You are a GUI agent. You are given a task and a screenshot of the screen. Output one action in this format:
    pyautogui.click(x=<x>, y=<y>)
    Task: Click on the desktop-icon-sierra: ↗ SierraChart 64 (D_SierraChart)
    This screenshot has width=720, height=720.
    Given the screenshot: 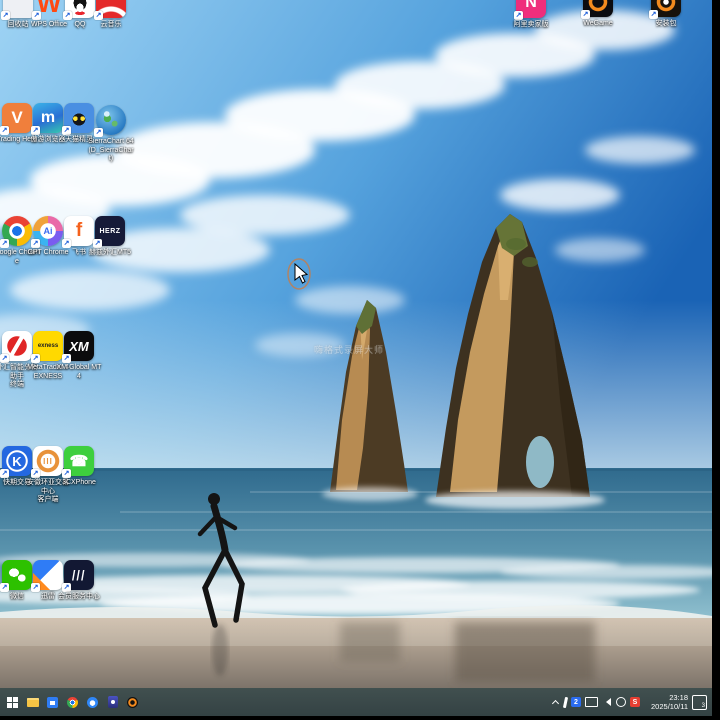 What is the action you would take?
    pyautogui.click(x=111, y=133)
    